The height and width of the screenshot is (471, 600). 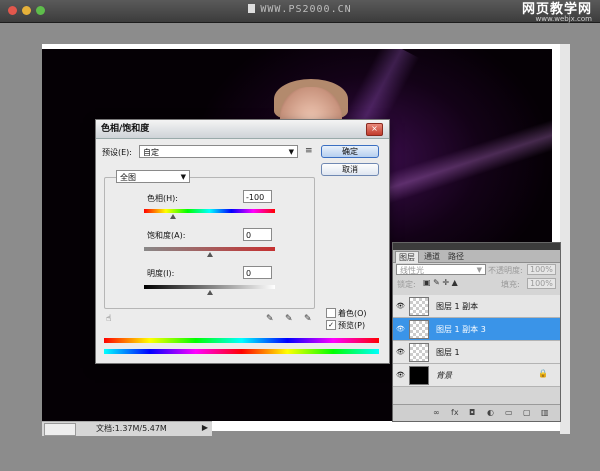 I want to click on colorize-checkbox, so click(x=331, y=313).